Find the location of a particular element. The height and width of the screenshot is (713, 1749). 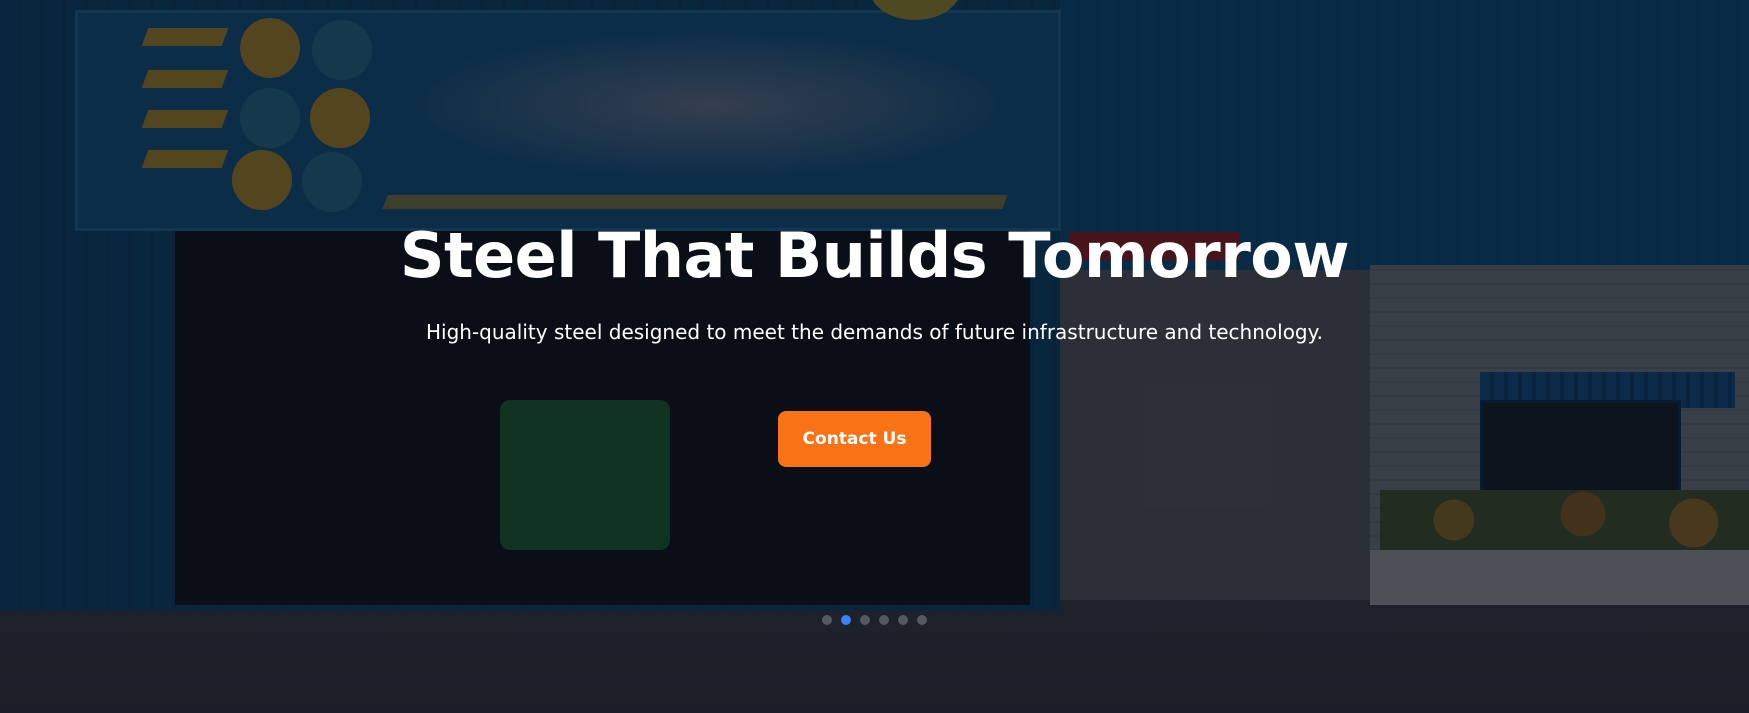

hero-title: Steel That Builds Tomorrow is located at coordinates (874, 255).